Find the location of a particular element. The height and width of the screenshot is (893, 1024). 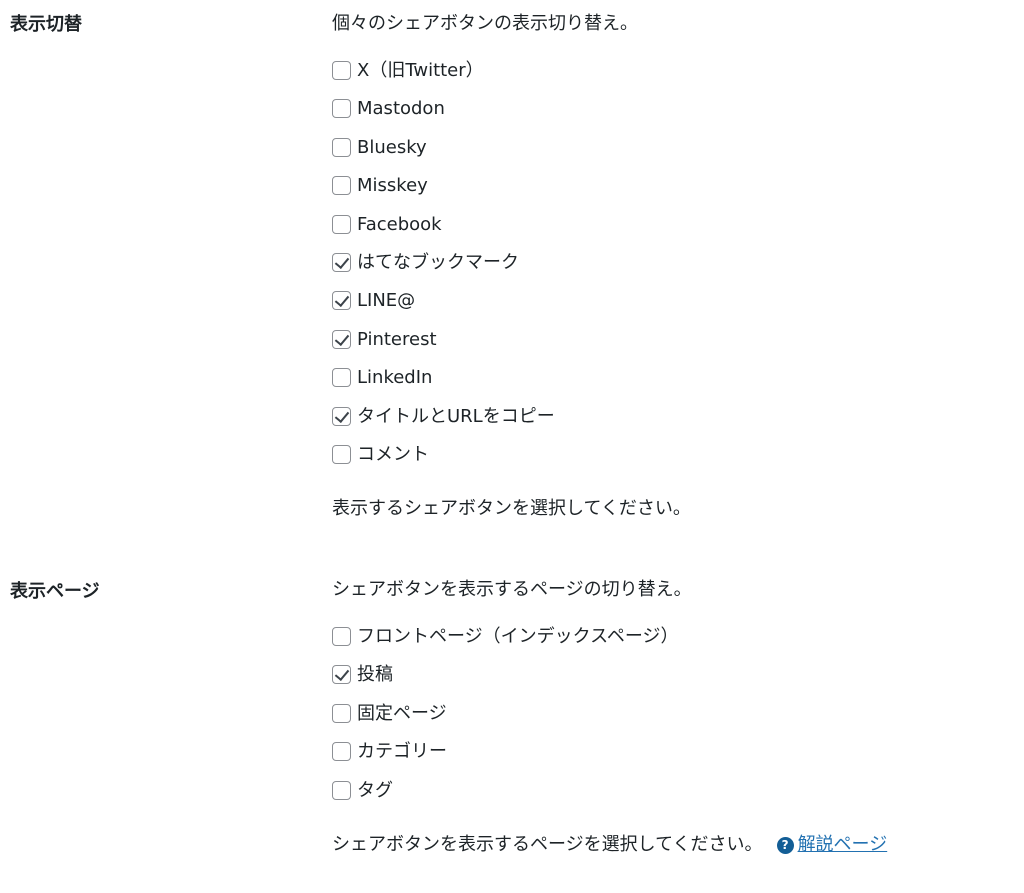

option-label: タイトルとURLをコピー is located at coordinates (456, 416).